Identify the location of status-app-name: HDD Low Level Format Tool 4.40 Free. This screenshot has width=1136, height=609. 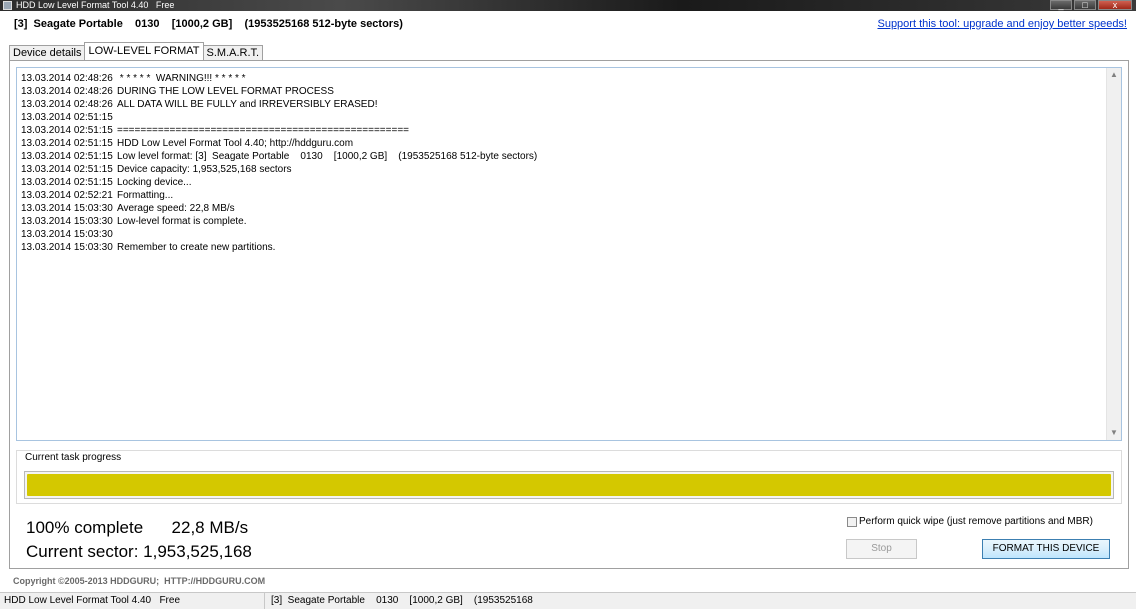
(92, 600).